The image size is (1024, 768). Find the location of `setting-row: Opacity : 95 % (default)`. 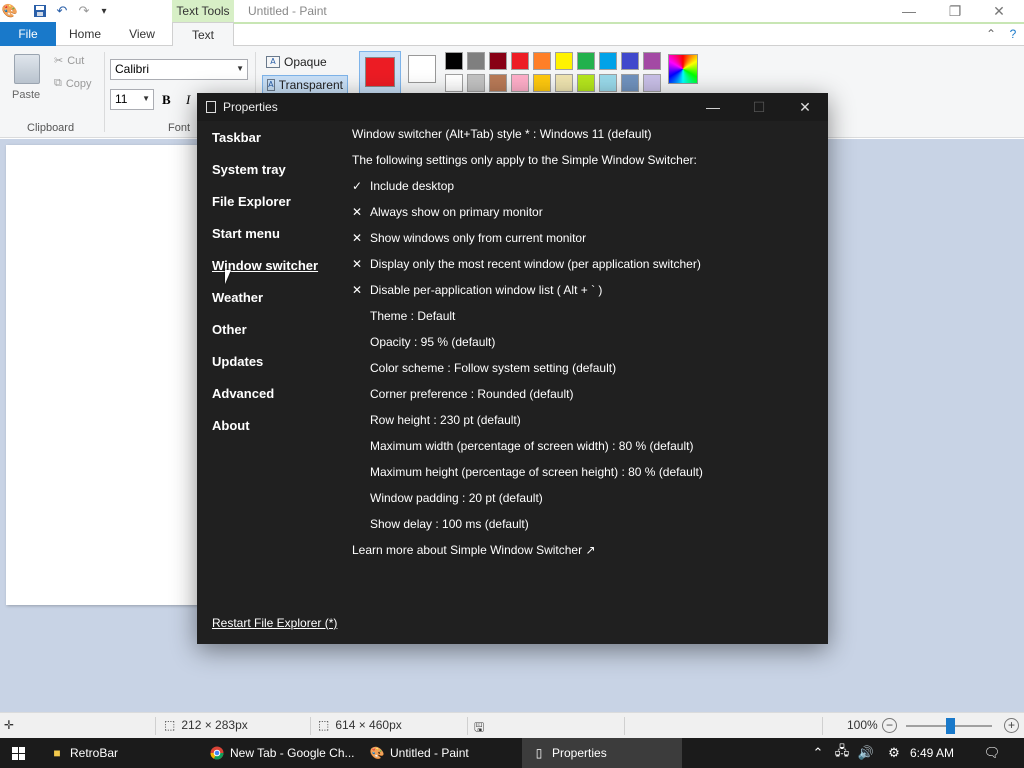

setting-row: Opacity : 95 % (default) is located at coordinates (423, 342).